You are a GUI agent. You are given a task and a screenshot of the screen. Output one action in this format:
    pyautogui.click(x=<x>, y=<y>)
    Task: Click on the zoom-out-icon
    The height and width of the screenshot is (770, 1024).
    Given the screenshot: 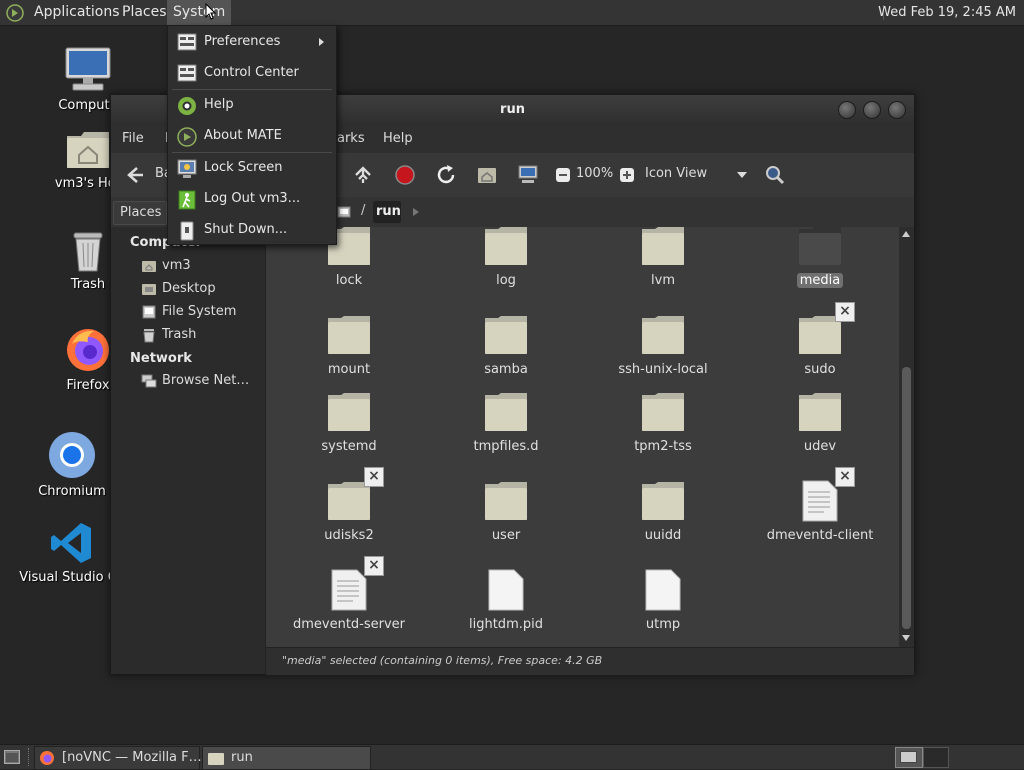 What is the action you would take?
    pyautogui.click(x=563, y=175)
    